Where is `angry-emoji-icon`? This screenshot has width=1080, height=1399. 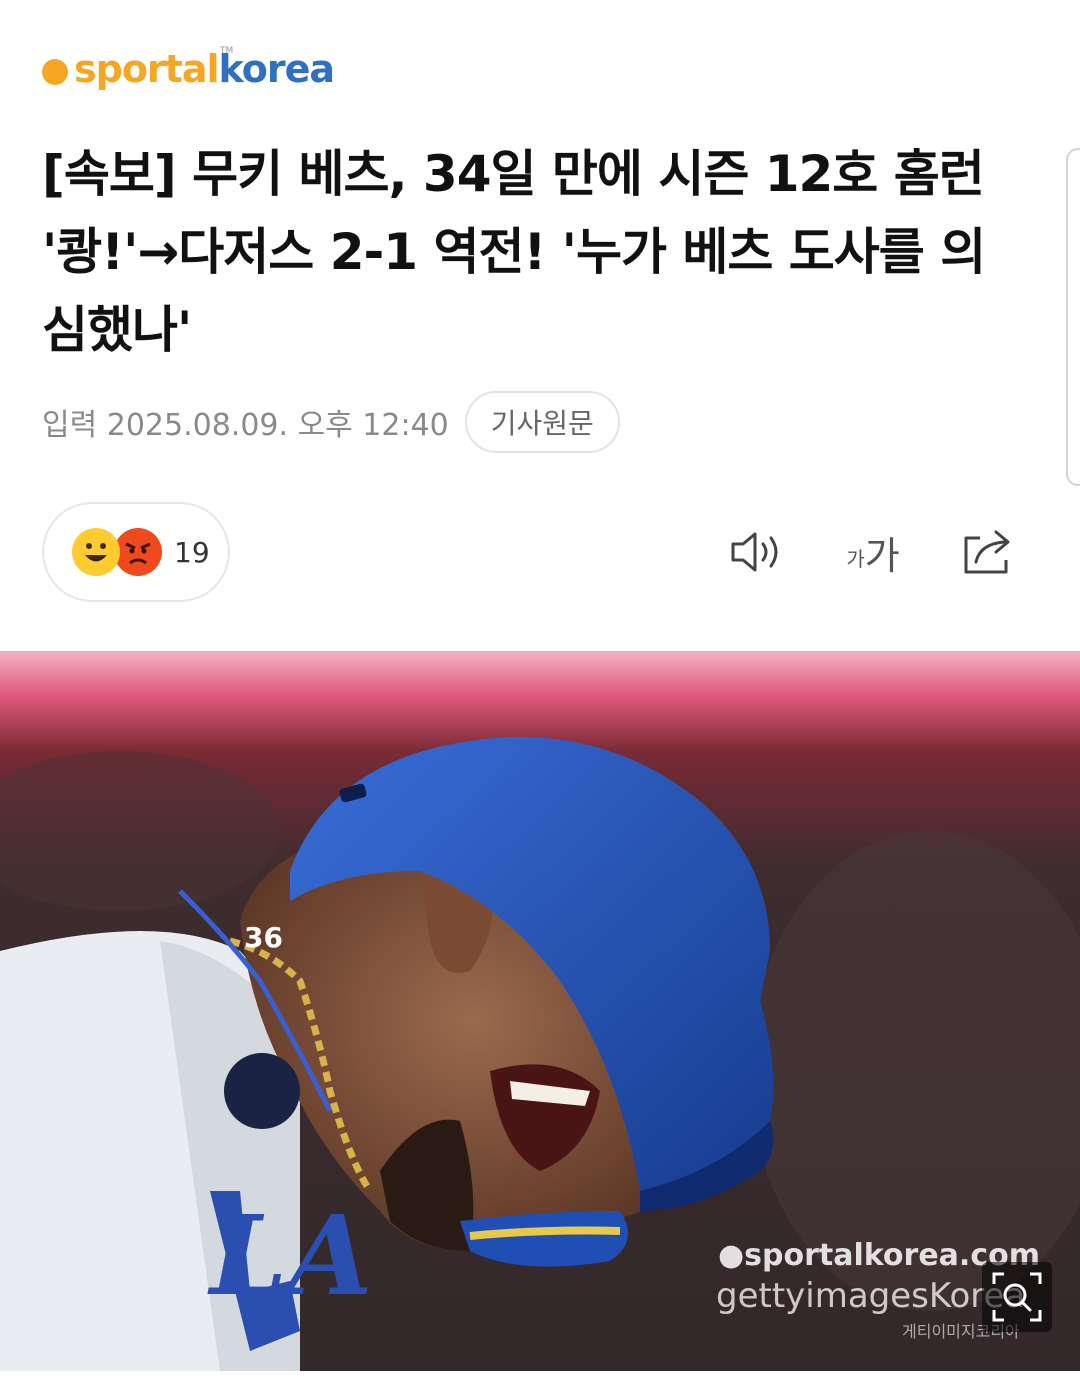
angry-emoji-icon is located at coordinates (138, 552).